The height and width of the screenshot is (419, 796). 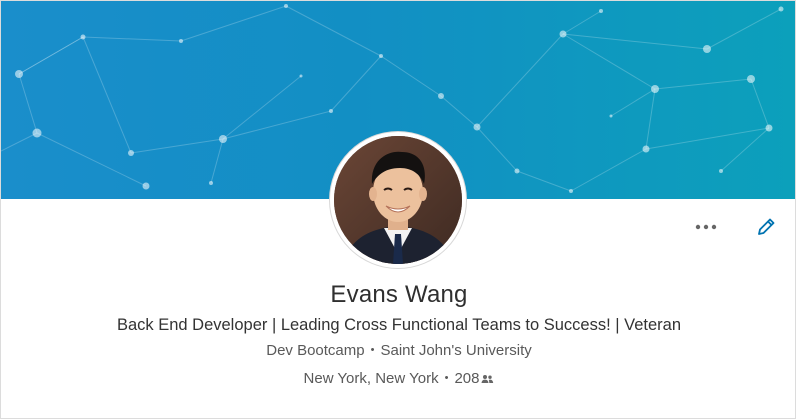 I want to click on location-line: New York, New York • 208, so click(x=398, y=379).